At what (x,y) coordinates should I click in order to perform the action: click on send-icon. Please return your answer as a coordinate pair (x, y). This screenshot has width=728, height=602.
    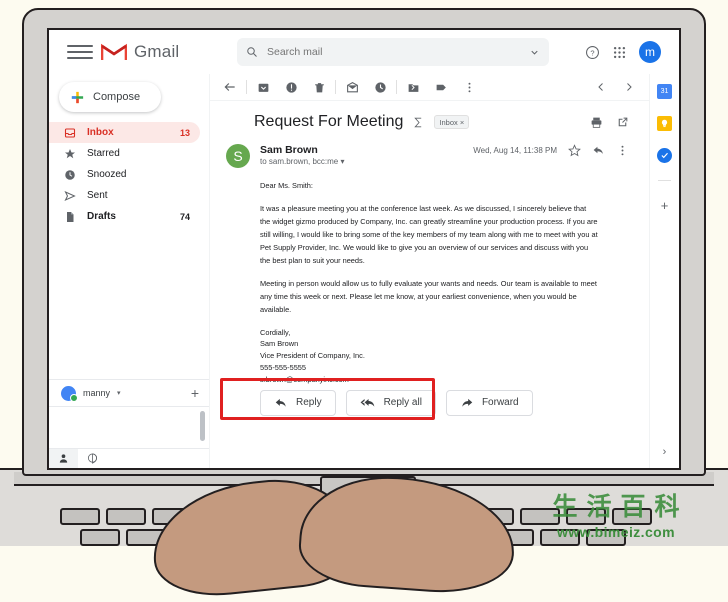
    Looking at the image, I should click on (69, 195).